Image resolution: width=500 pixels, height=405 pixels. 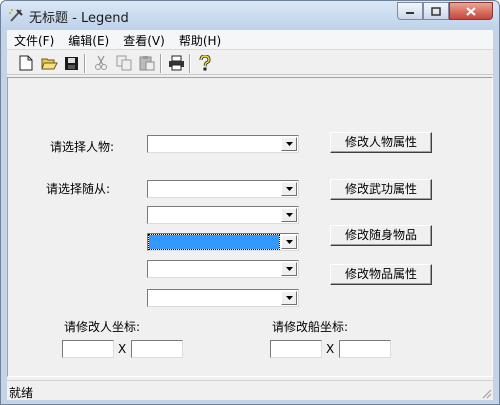 I want to click on menu-edit: 编辑(E), so click(x=88, y=39).